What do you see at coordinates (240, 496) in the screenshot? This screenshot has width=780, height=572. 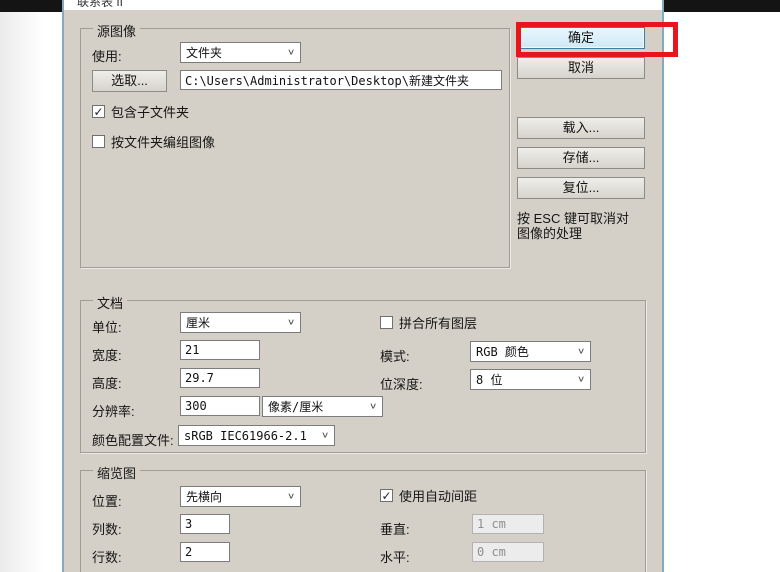 I see `place-dropdown: 先横向 ∨` at bounding box center [240, 496].